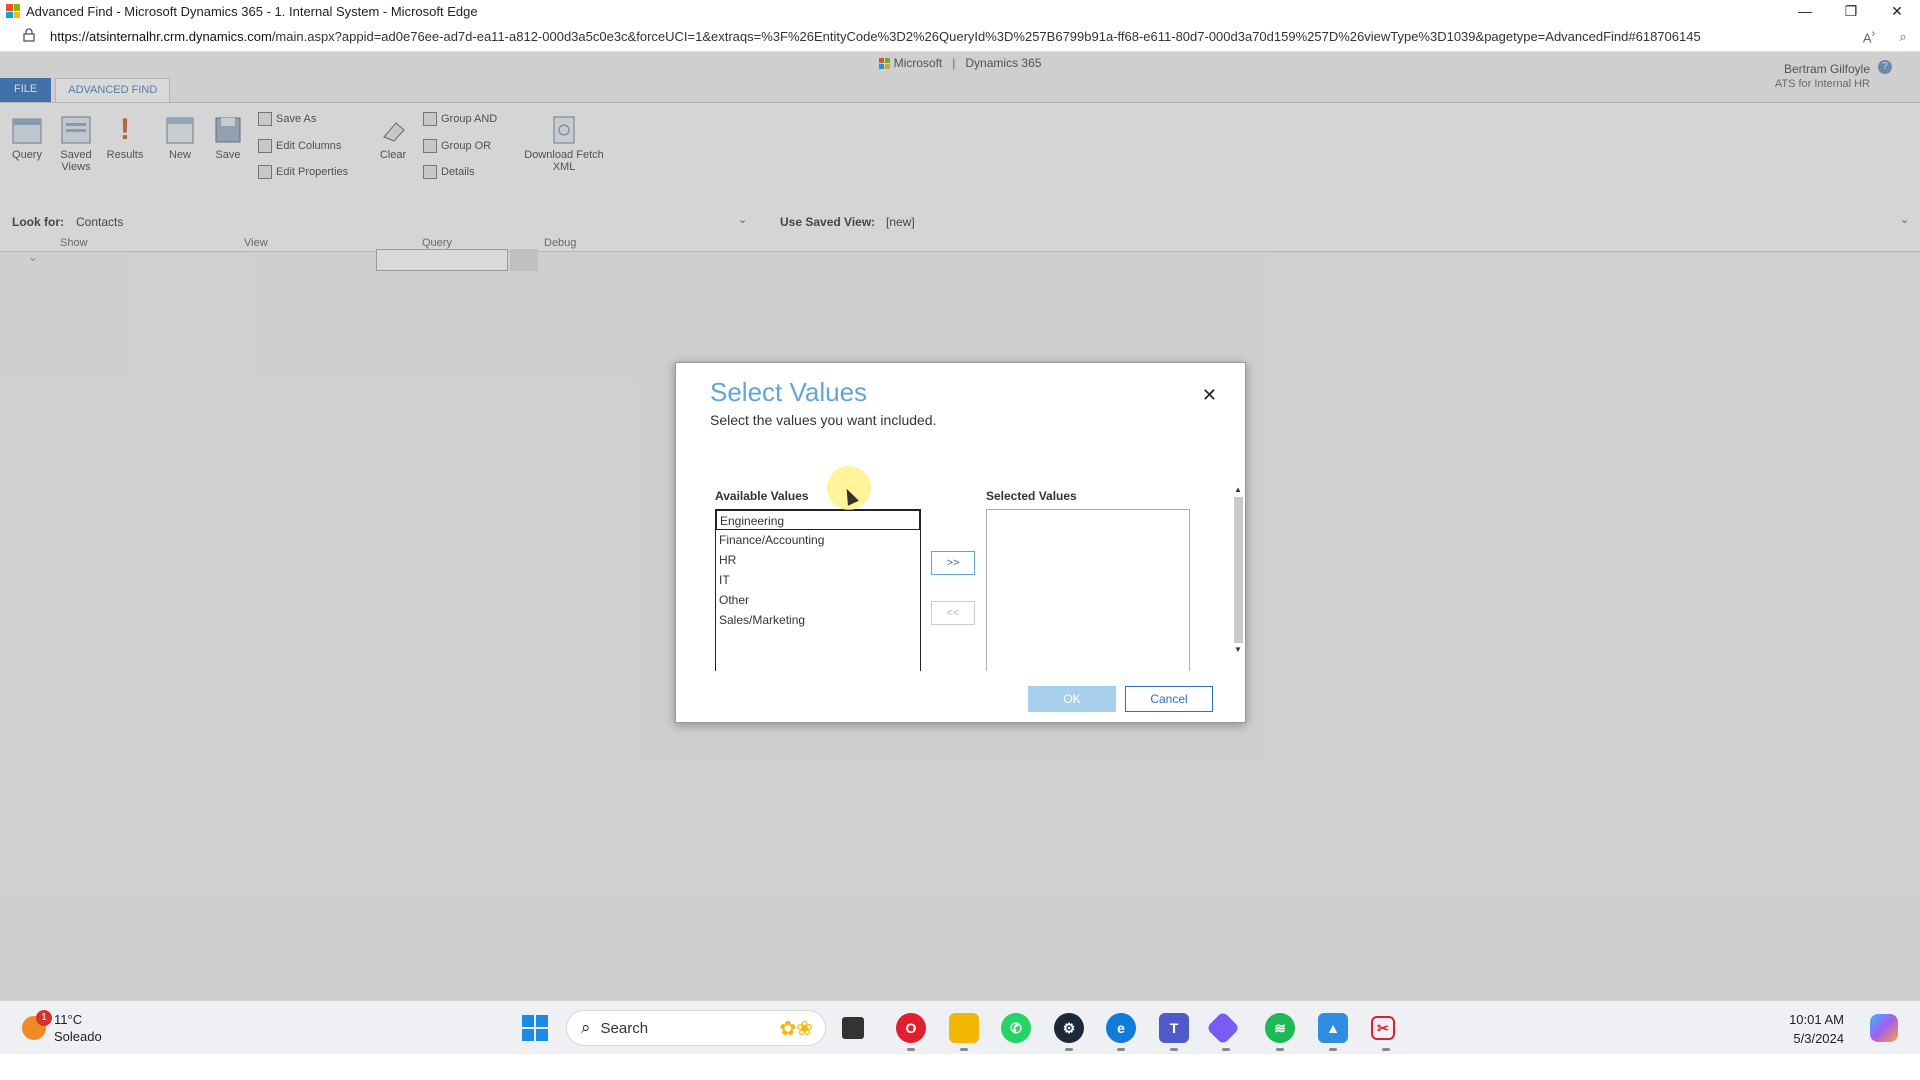 Image resolution: width=1920 pixels, height=1080 pixels. I want to click on minimize-button: —, so click(1805, 11).